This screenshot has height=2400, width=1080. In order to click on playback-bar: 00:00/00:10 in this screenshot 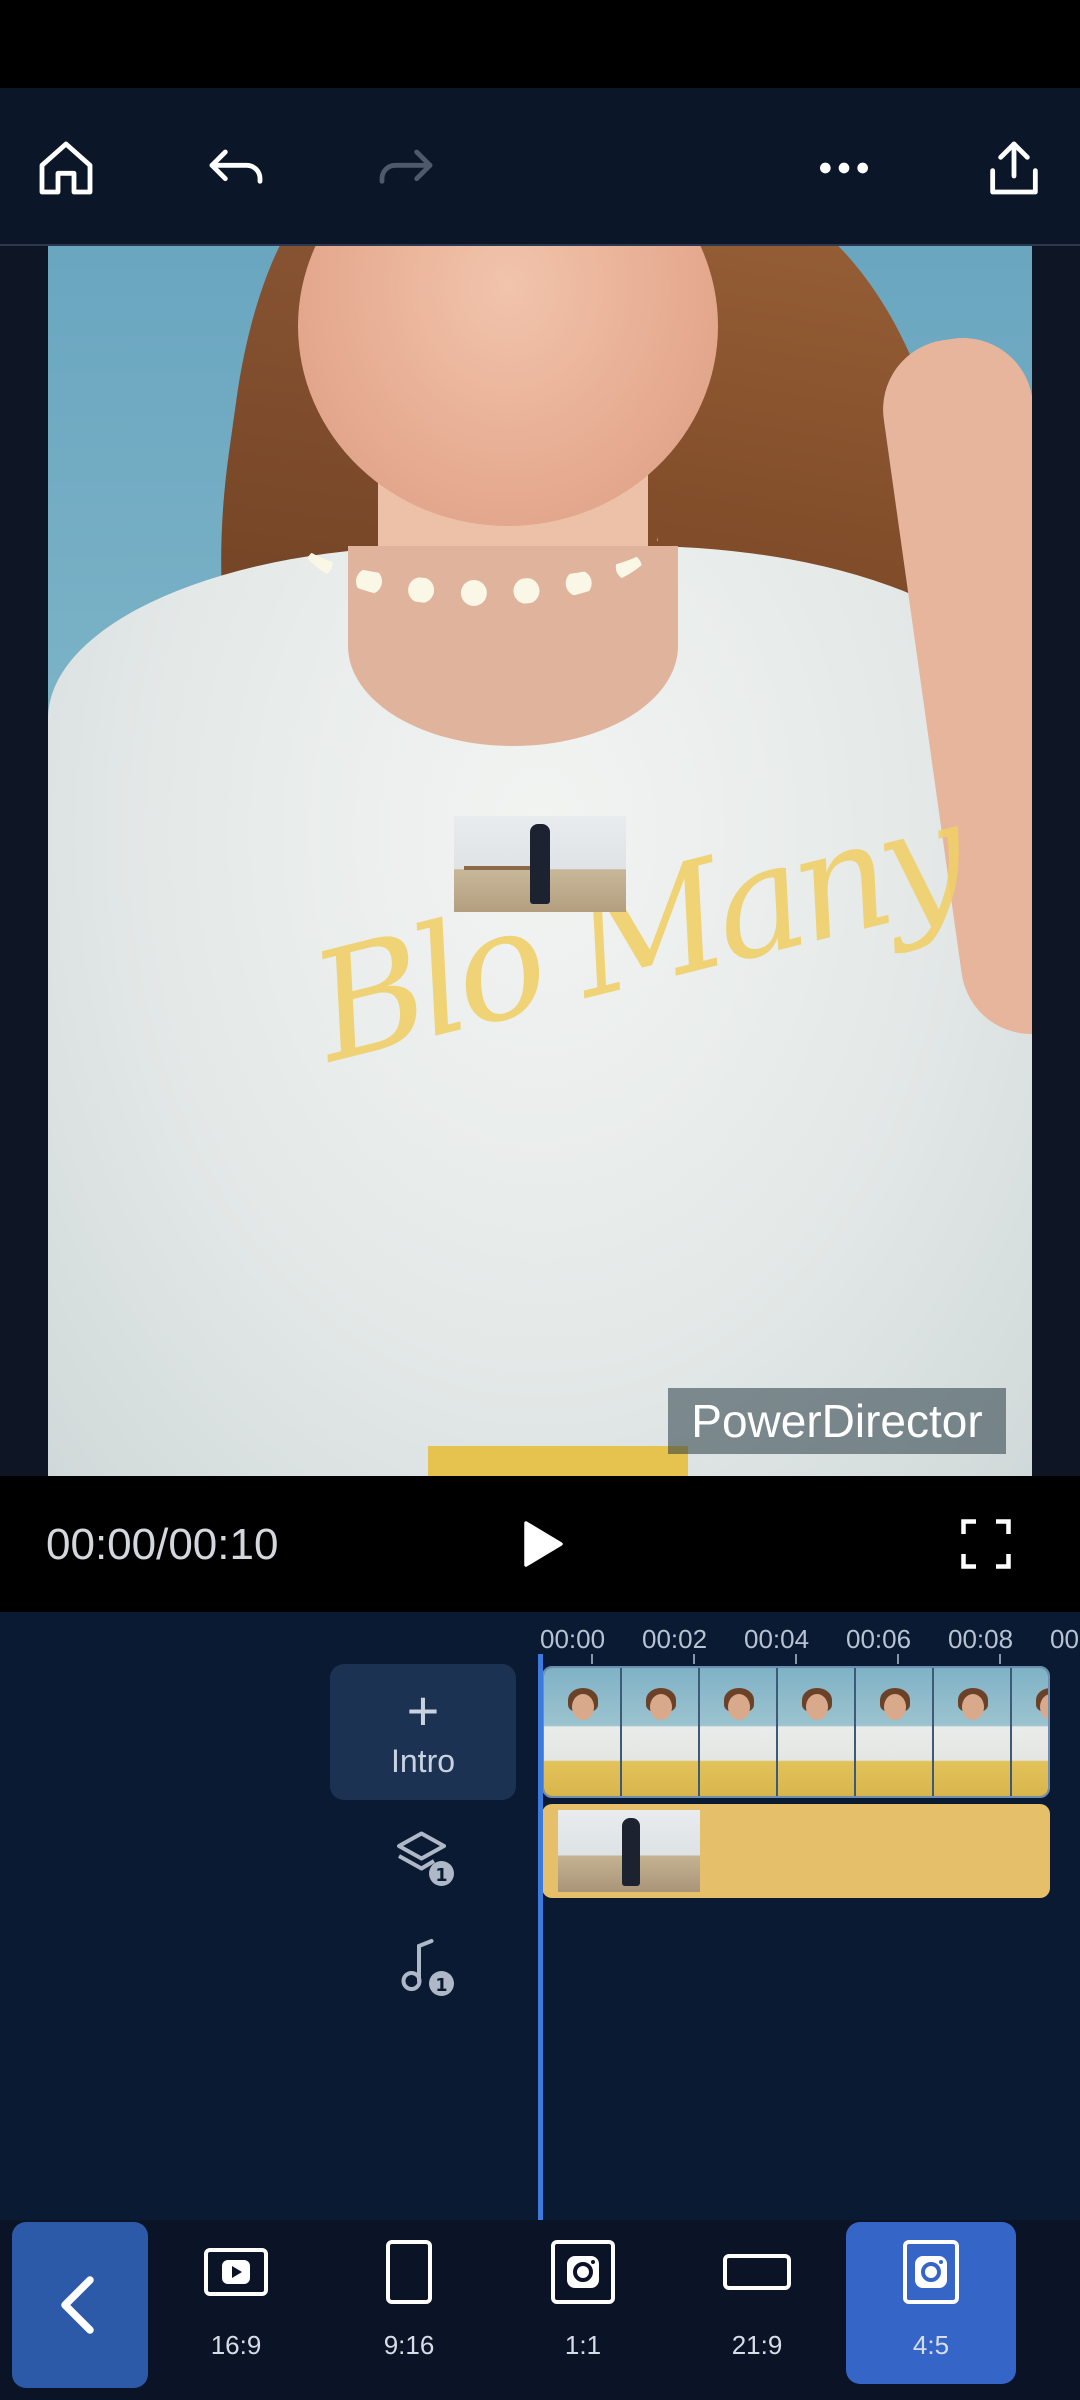, I will do `click(540, 1544)`.